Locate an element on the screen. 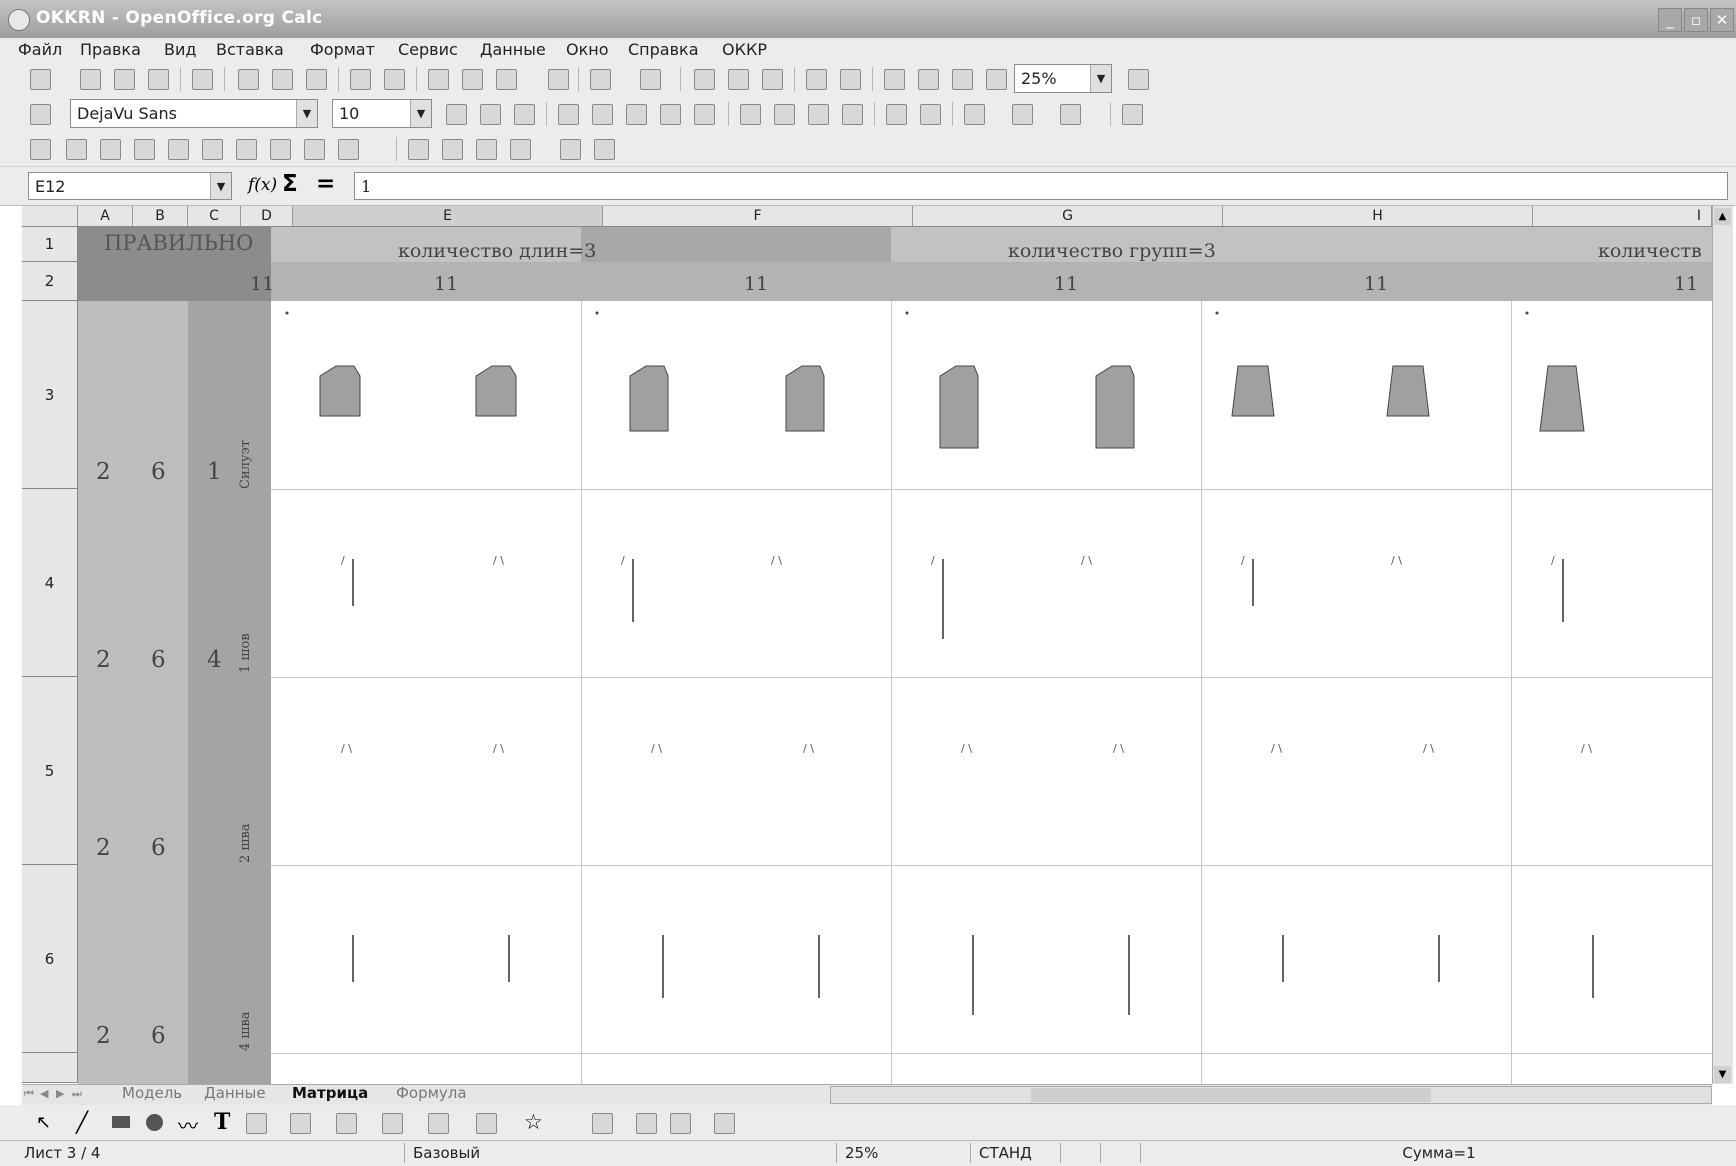 This screenshot has width=1736, height=1166. menu-edit: Правка is located at coordinates (110, 49).